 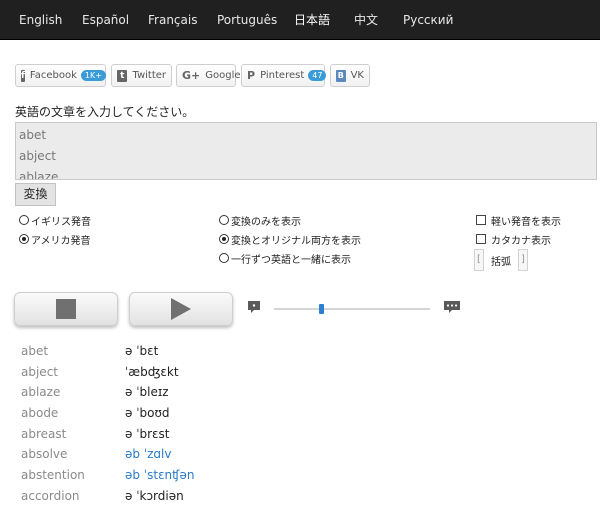 What do you see at coordinates (40, 20) in the screenshot?
I see `nav-lang-english: English` at bounding box center [40, 20].